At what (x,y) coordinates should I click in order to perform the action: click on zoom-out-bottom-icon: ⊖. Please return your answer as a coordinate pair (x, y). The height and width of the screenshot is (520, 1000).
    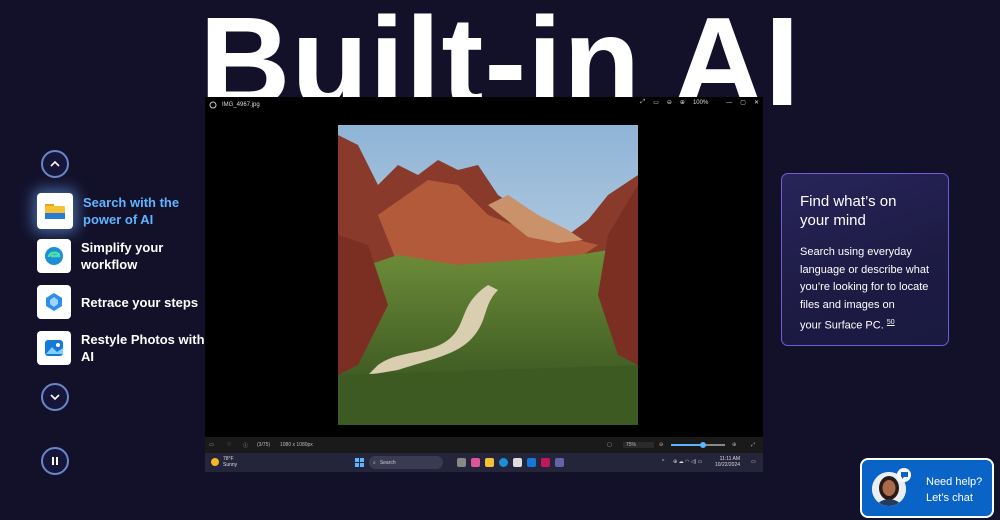
    Looking at the image, I should click on (661, 445).